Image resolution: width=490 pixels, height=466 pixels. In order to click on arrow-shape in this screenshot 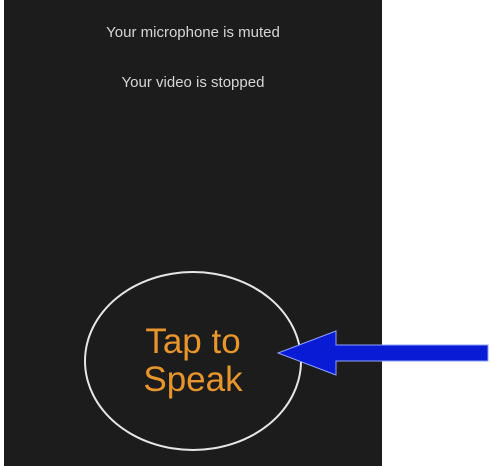, I will do `click(382, 353)`.